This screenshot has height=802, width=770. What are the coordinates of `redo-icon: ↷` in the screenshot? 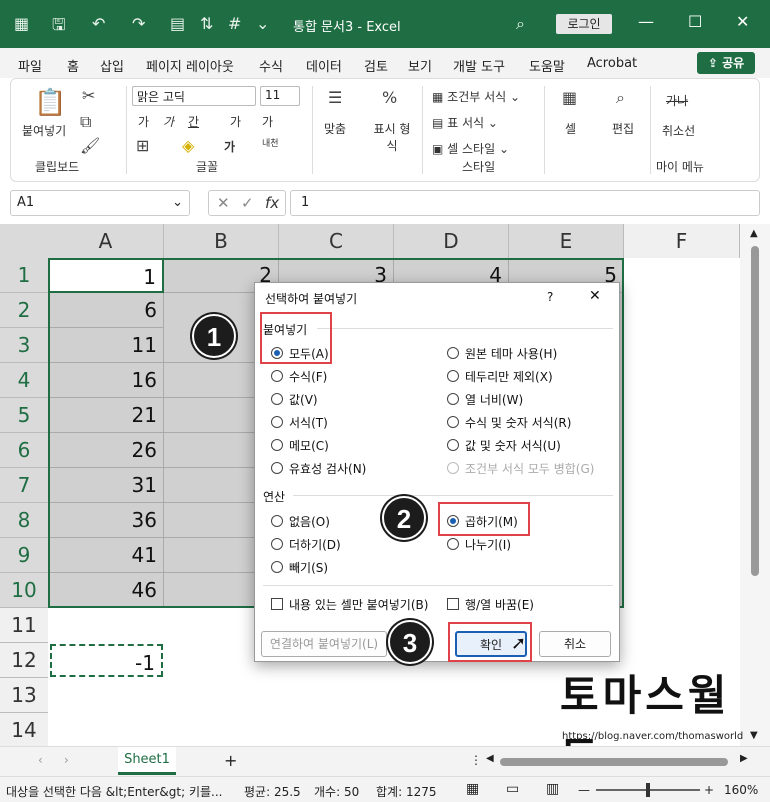 It's located at (138, 23).